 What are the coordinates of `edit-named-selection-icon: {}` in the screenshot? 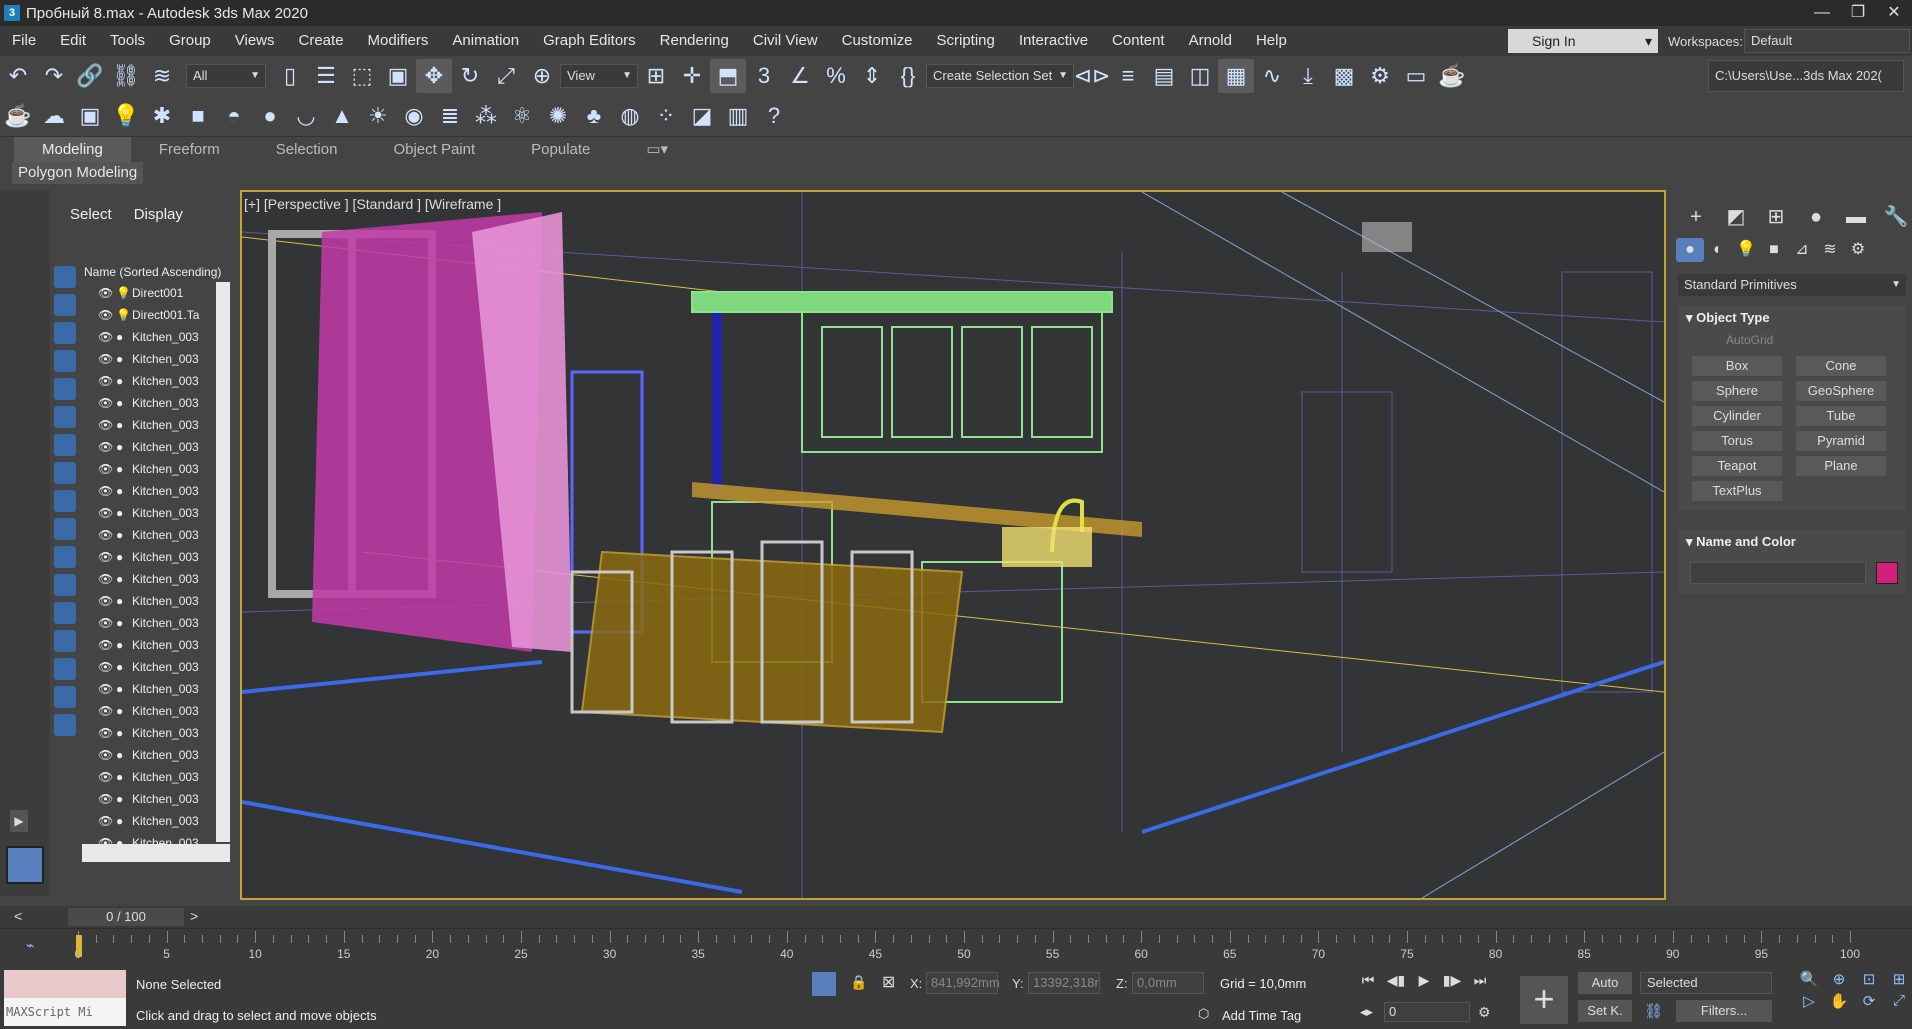 It's located at (908, 76).